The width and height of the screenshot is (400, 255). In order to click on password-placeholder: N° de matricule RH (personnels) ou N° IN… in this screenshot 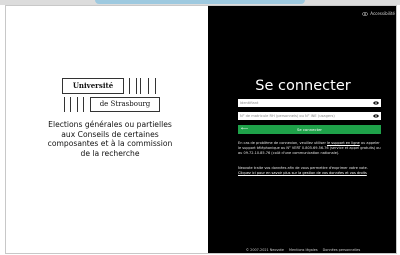, I will do `click(287, 116)`.